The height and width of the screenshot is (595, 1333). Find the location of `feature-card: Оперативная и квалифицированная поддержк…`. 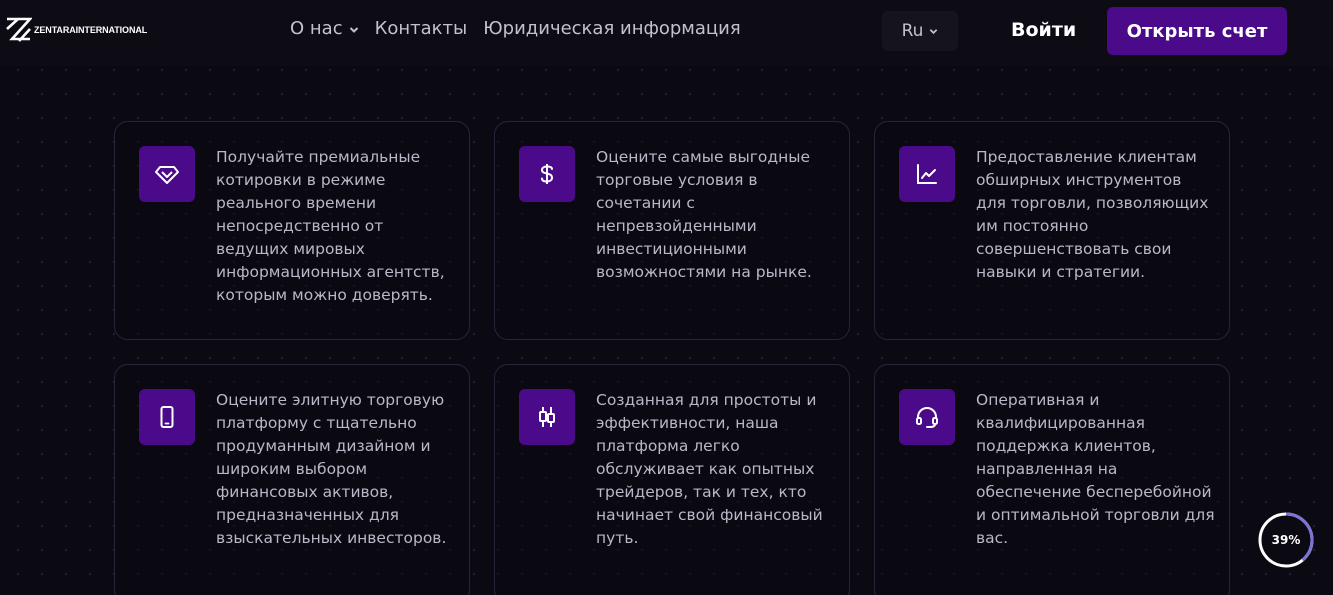

feature-card: Оперативная и квалифицированная поддержк… is located at coordinates (1052, 479).